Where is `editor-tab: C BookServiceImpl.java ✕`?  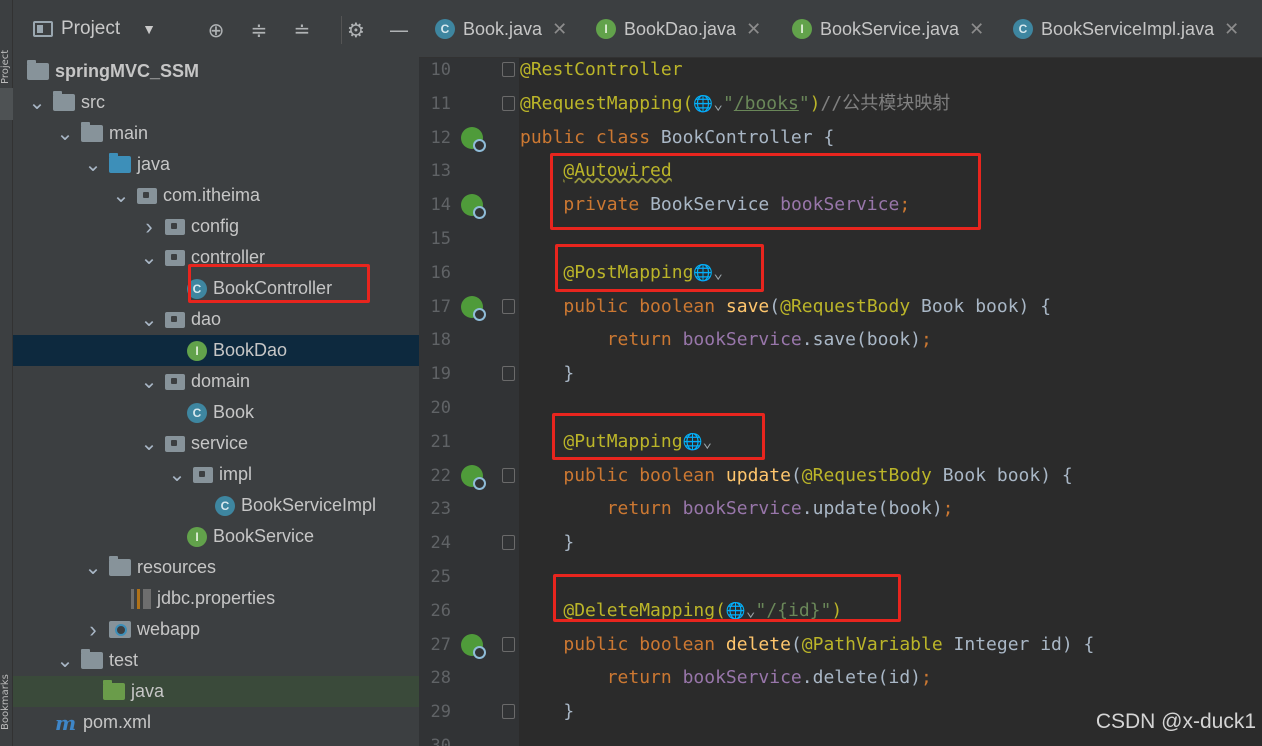 editor-tab: C BookServiceImpl.java ✕ is located at coordinates (1126, 28).